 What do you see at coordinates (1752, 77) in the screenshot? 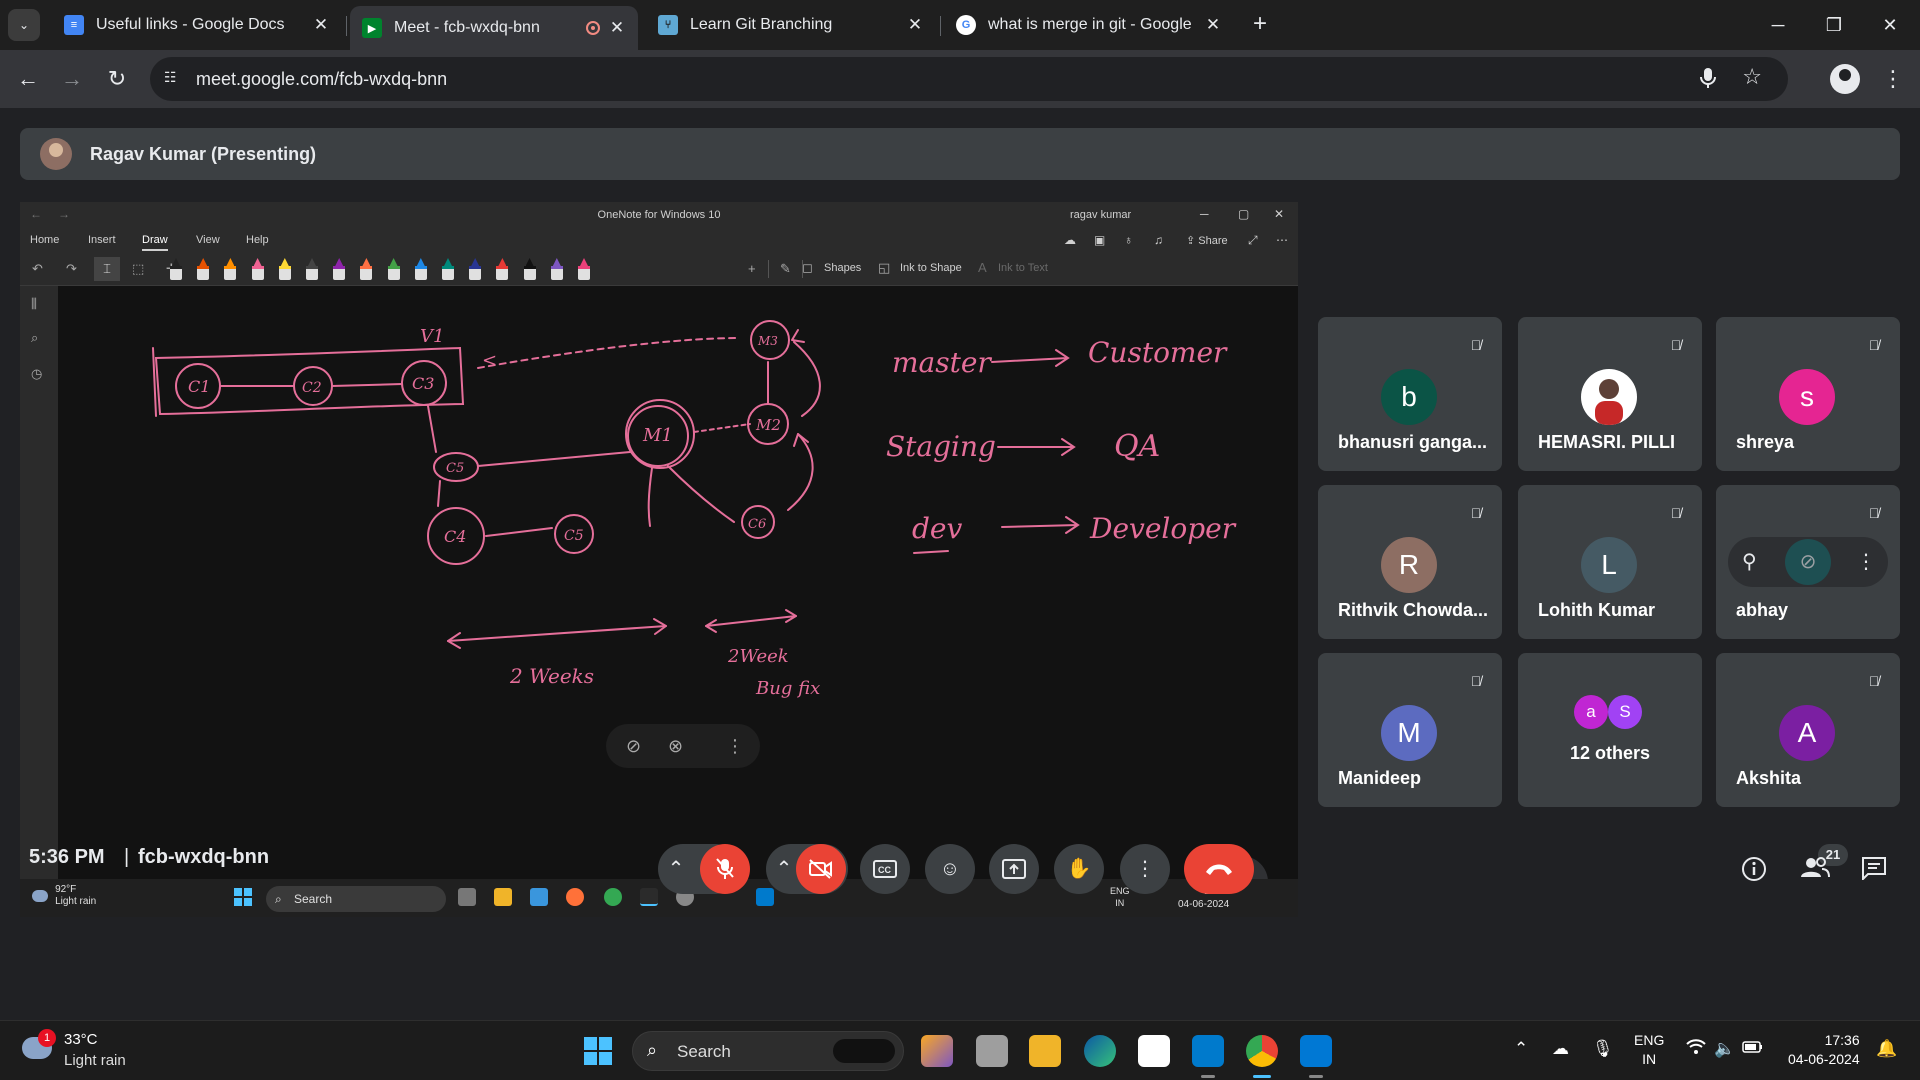
I see `bookmark-star-icon: ☆` at bounding box center [1752, 77].